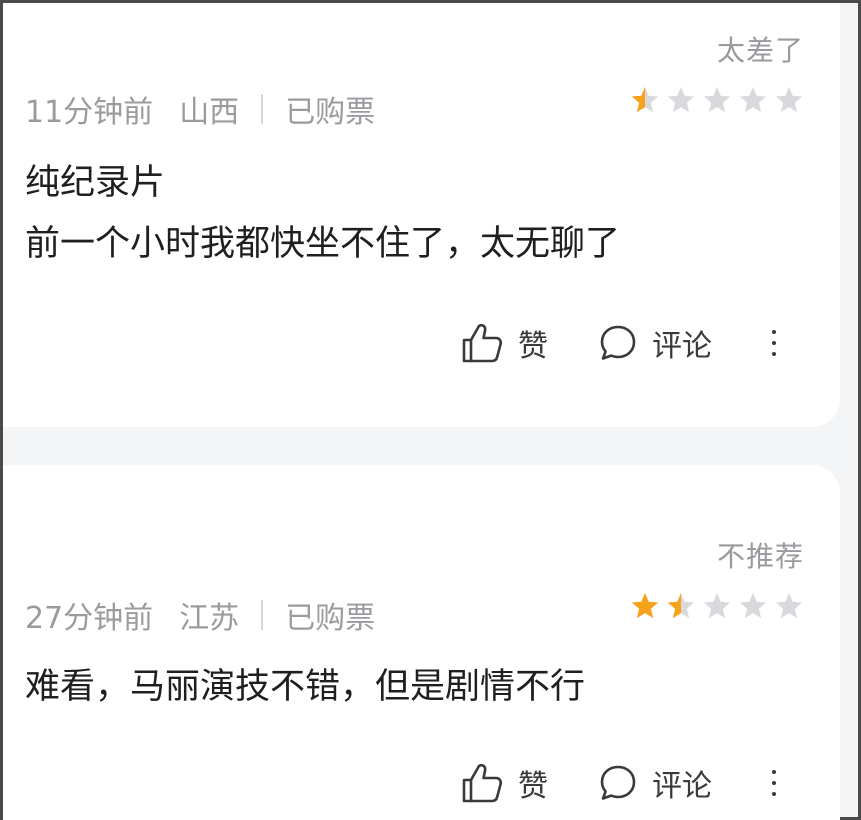 This screenshot has width=861, height=820. I want to click on review-meta: 27分钟前 江苏 已购票, so click(200, 615).